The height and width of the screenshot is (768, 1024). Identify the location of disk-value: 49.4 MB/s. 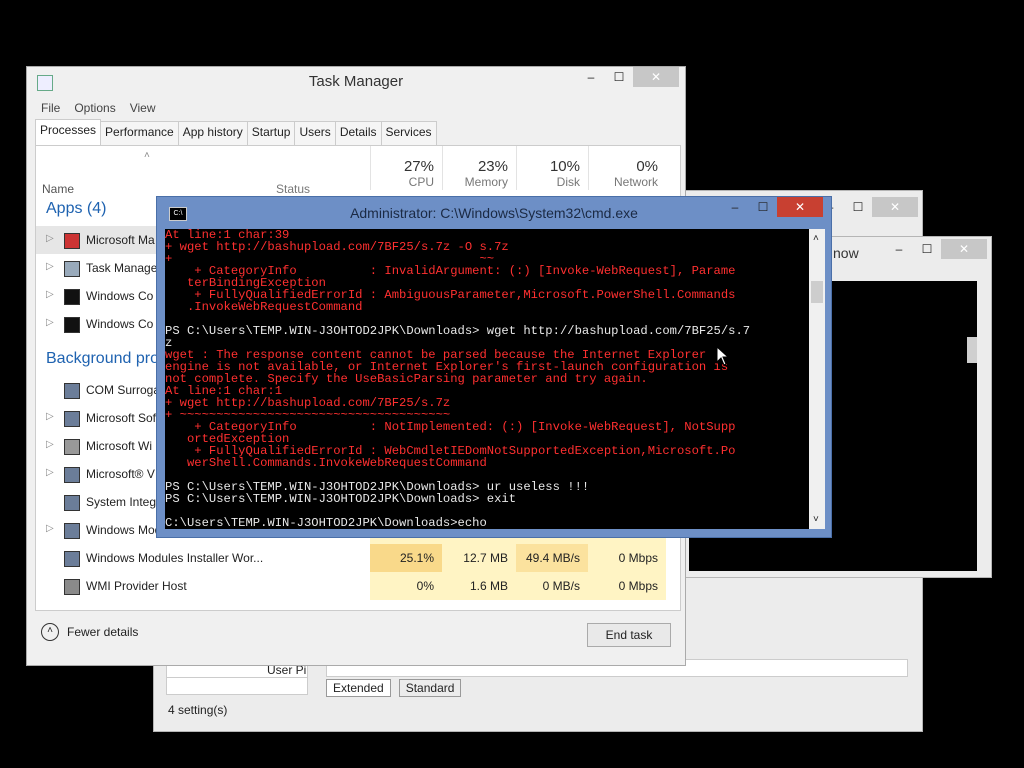
(552, 558).